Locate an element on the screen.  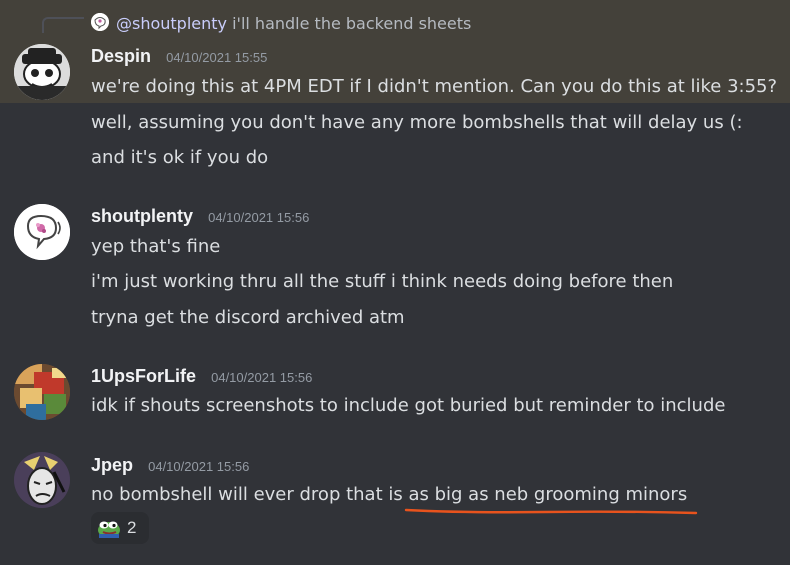
reaction-button: 2 is located at coordinates (120, 528).